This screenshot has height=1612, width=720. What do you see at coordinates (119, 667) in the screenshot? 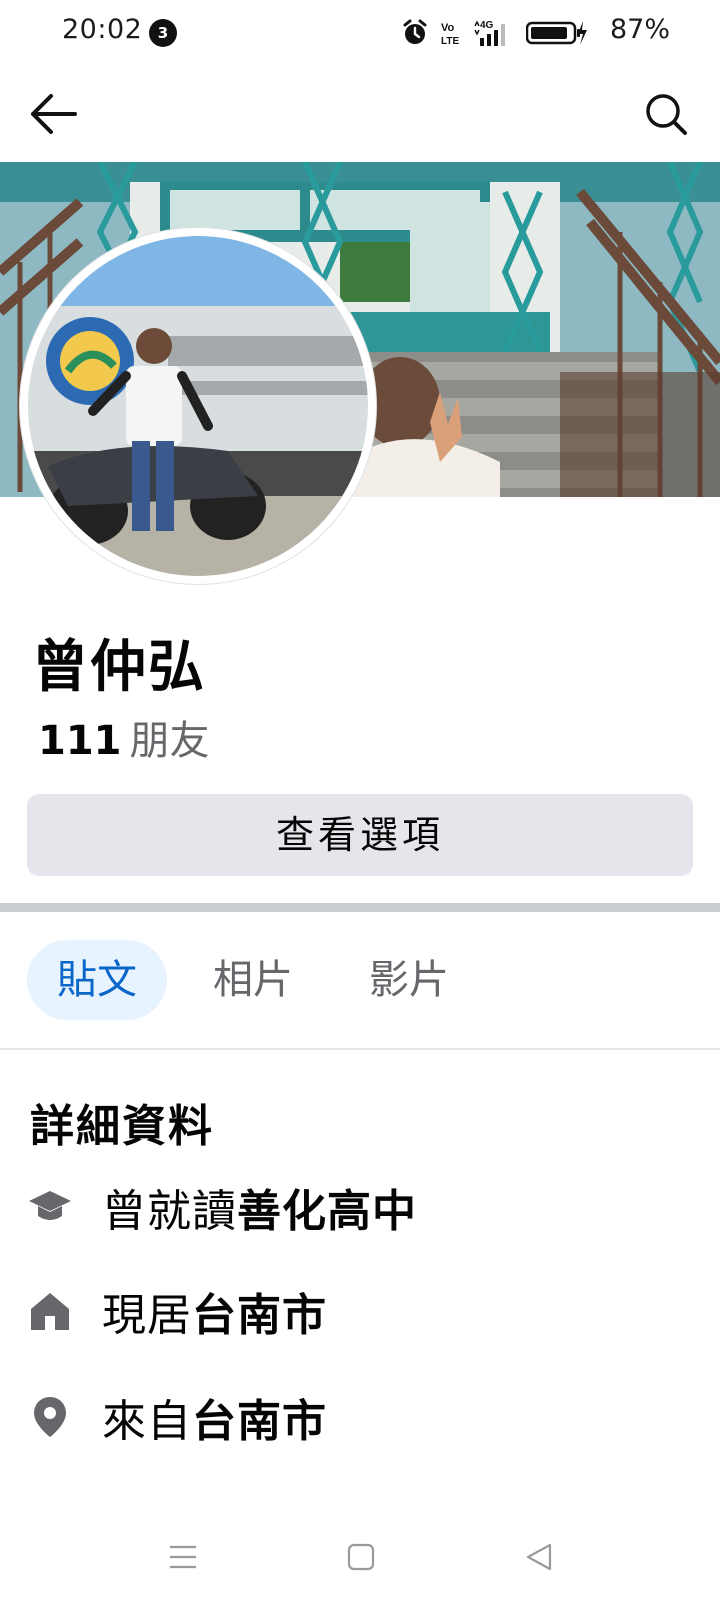
I see `profile-name: 曾仲弘` at bounding box center [119, 667].